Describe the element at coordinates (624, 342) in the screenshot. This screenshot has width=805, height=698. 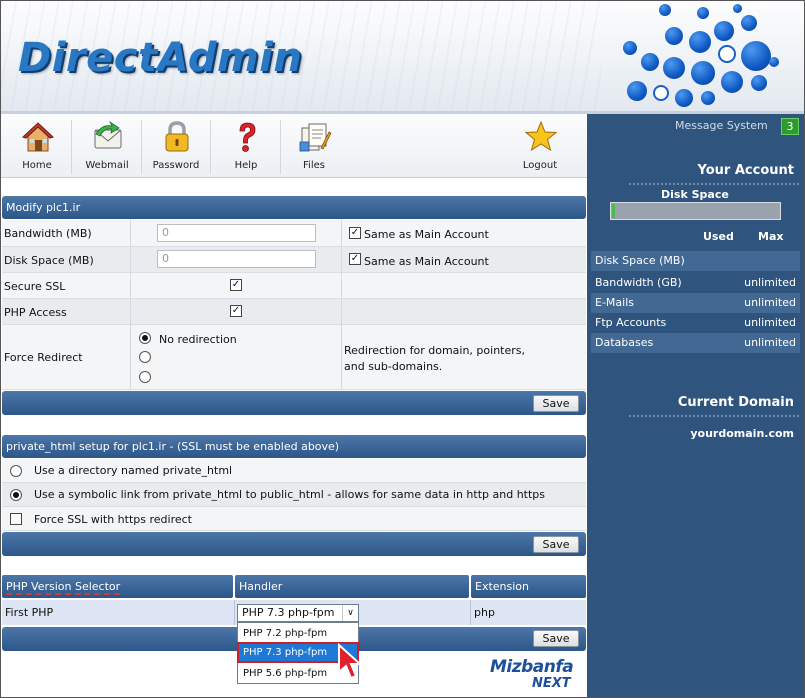
I see `stat-label: Databases` at that location.